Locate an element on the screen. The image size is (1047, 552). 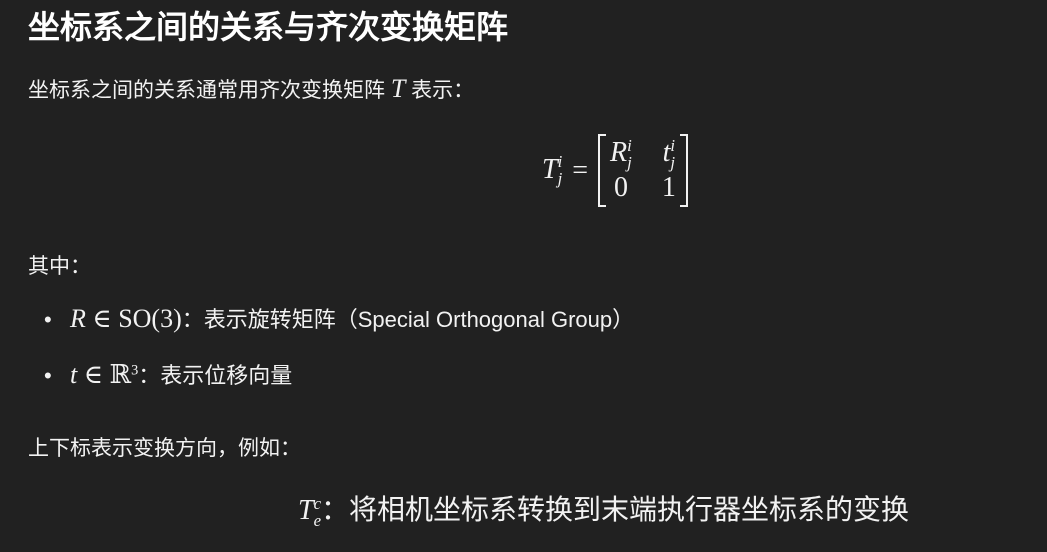
example-line: Tc e ：将相机坐标系转换到末端执行器坐标系的变换 is located at coordinates (603, 508).